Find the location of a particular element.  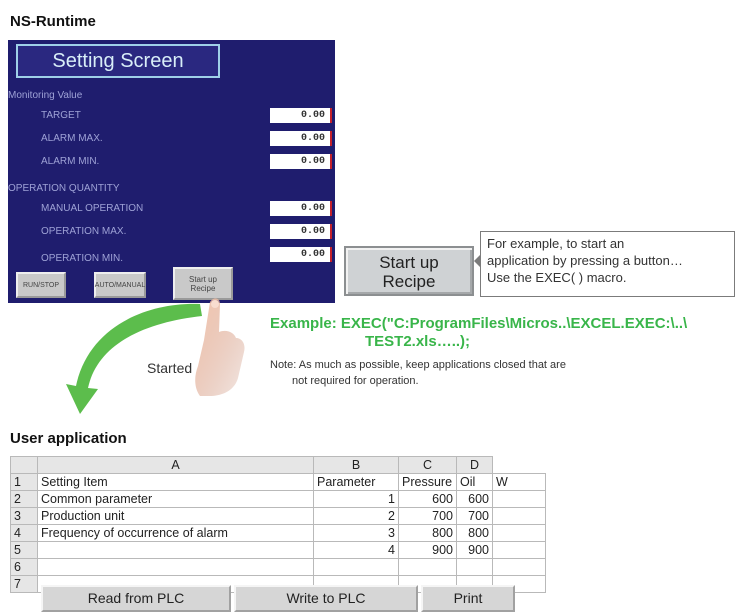

note-line2: not required for operation. is located at coordinates (355, 381).